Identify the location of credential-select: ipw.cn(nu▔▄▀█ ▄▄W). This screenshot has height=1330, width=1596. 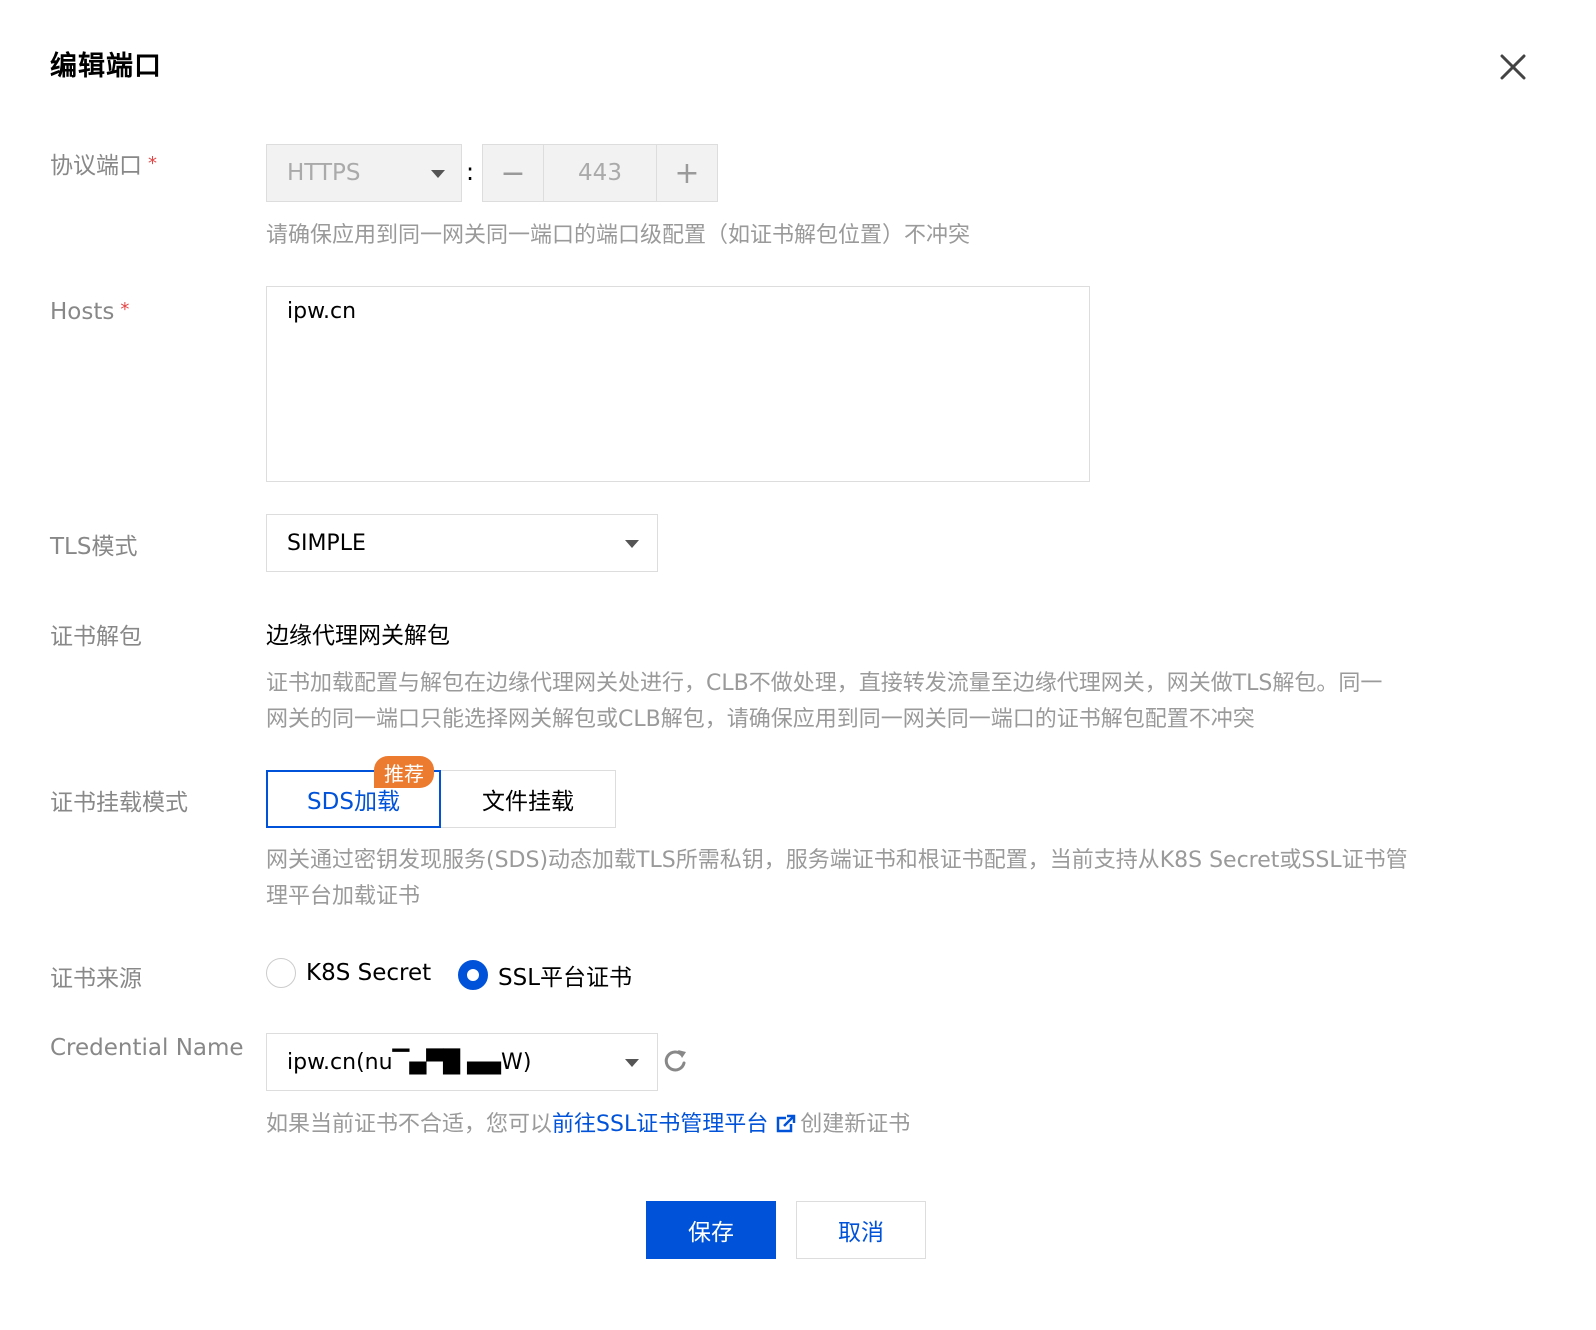
(462, 1062).